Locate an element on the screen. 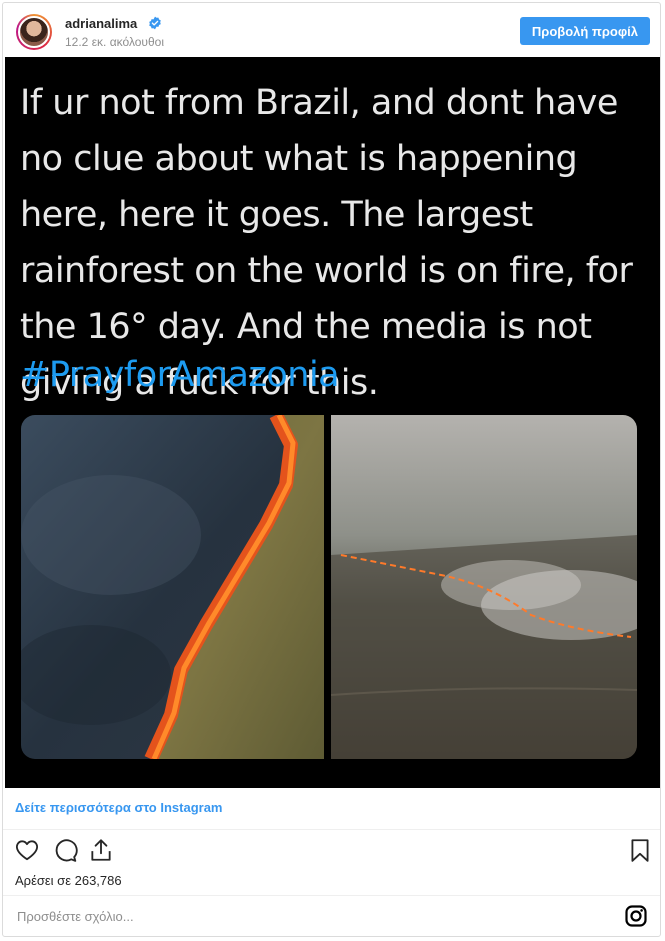 This screenshot has height=941, width=665. username: adrianalima is located at coordinates (101, 23).